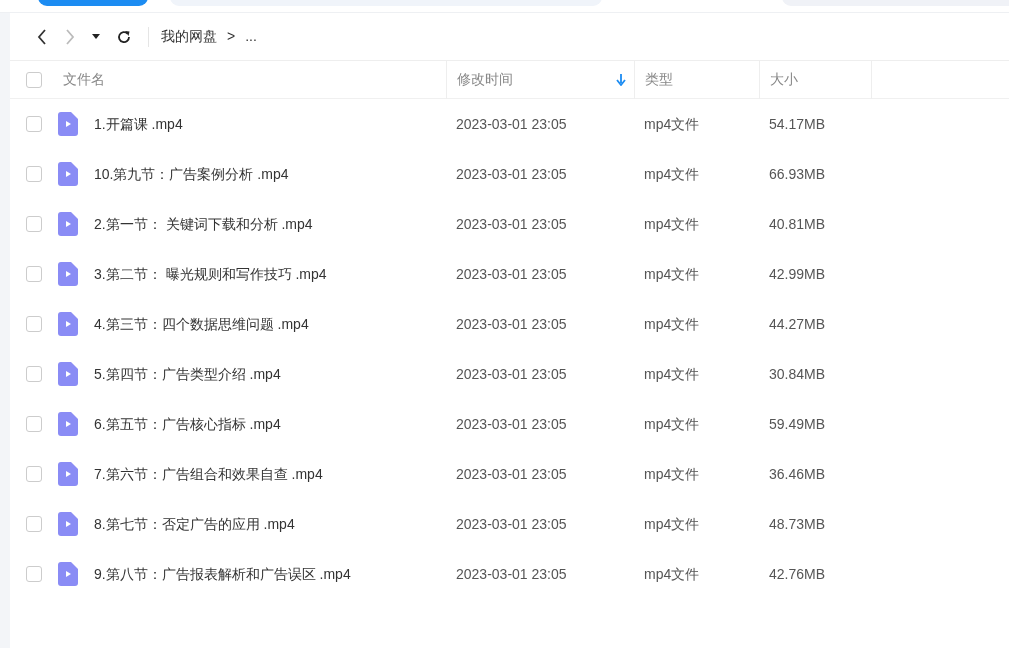 This screenshot has height=648, width=1009. I want to click on file-name: 6.第五节：广告核心指标 .mp4, so click(187, 424).